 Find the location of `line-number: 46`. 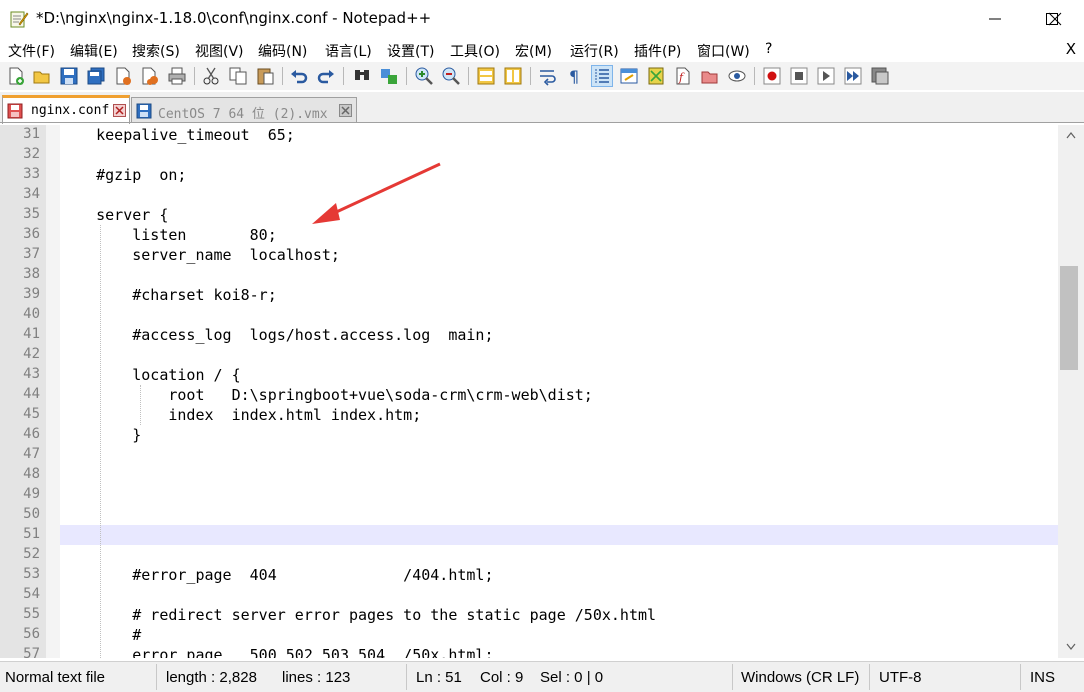

line-number: 46 is located at coordinates (31, 434).